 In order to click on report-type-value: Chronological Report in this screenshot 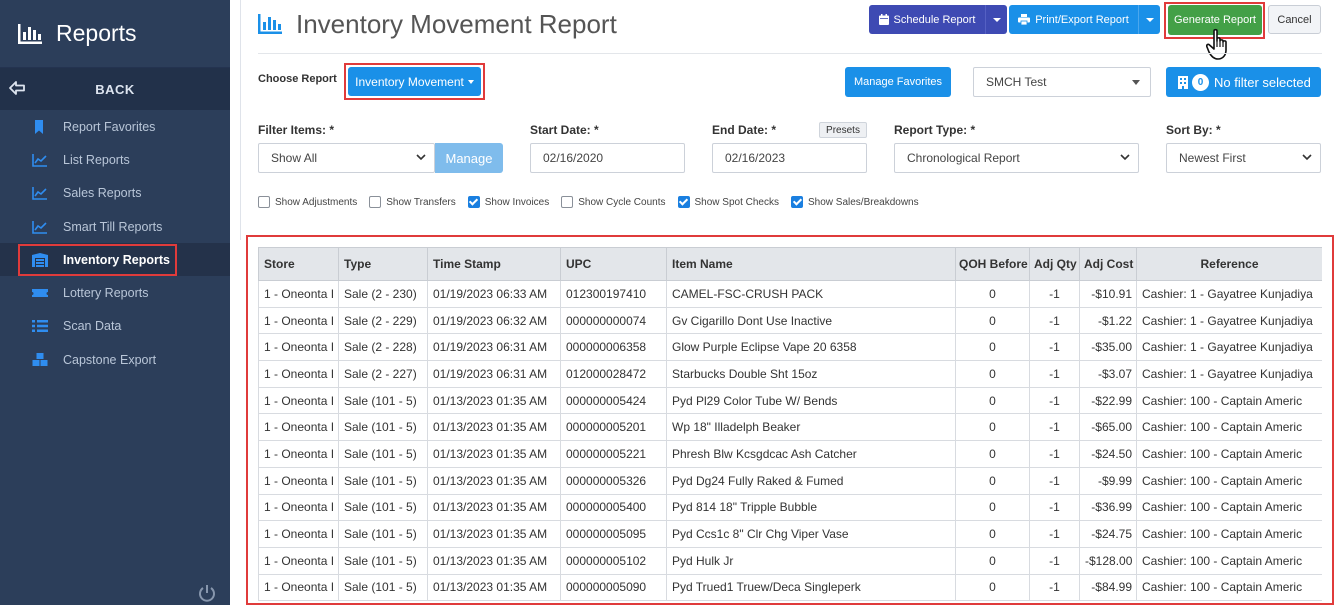, I will do `click(963, 158)`.